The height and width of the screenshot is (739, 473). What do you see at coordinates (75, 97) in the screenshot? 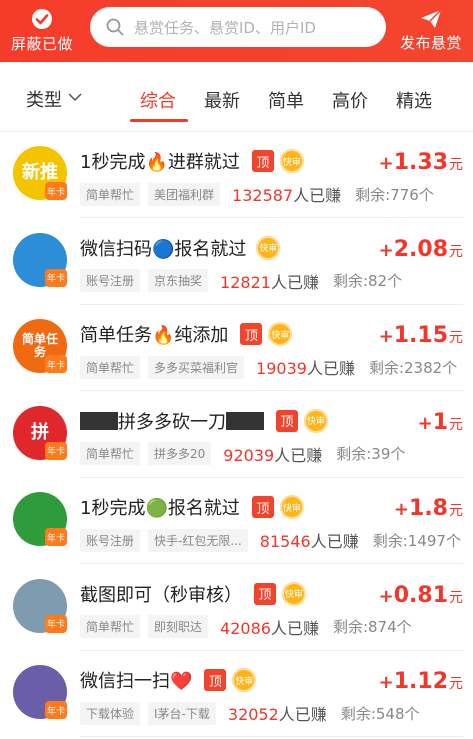
I see `chevron-down-icon` at bounding box center [75, 97].